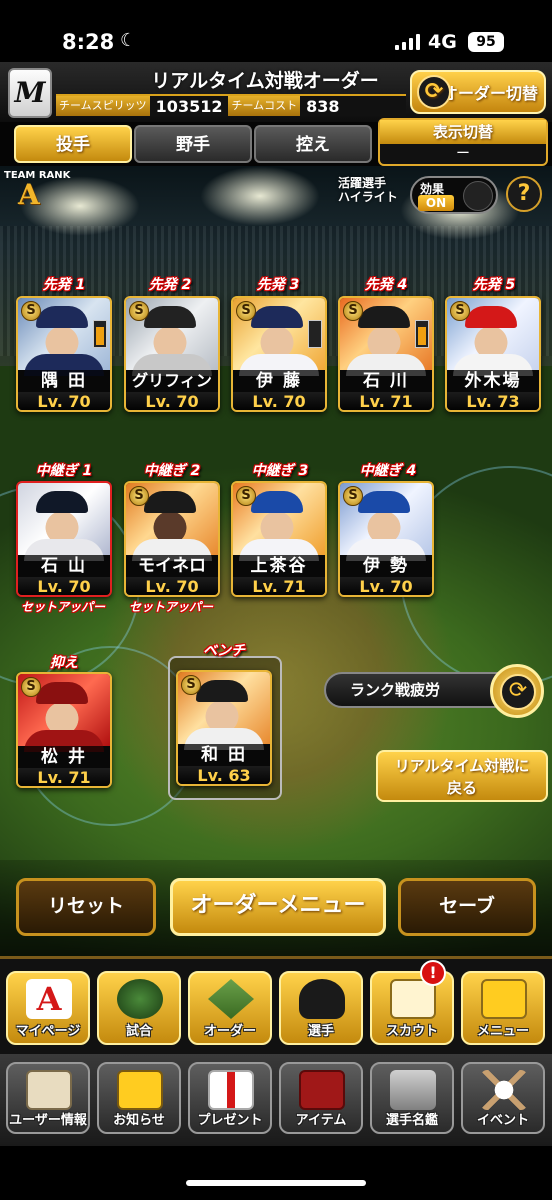 The width and height of the screenshot is (552, 1200). What do you see at coordinates (172, 566) in the screenshot?
I see `player-name: モイネロ` at bounding box center [172, 566].